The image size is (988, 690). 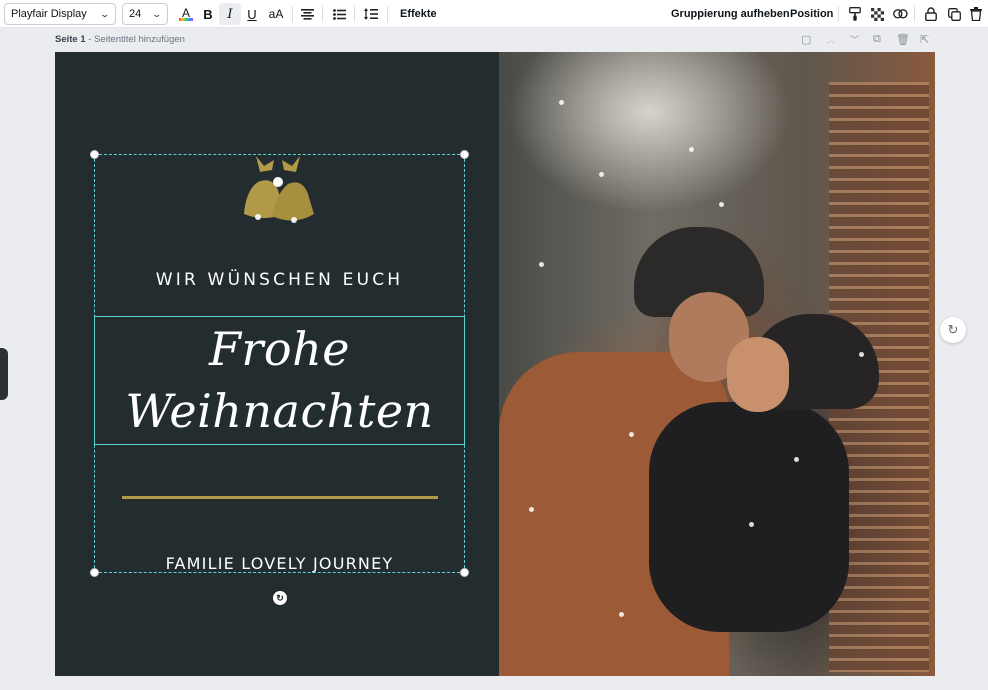 What do you see at coordinates (854, 39) in the screenshot?
I see `chevron-down-icon: ﹀` at bounding box center [854, 39].